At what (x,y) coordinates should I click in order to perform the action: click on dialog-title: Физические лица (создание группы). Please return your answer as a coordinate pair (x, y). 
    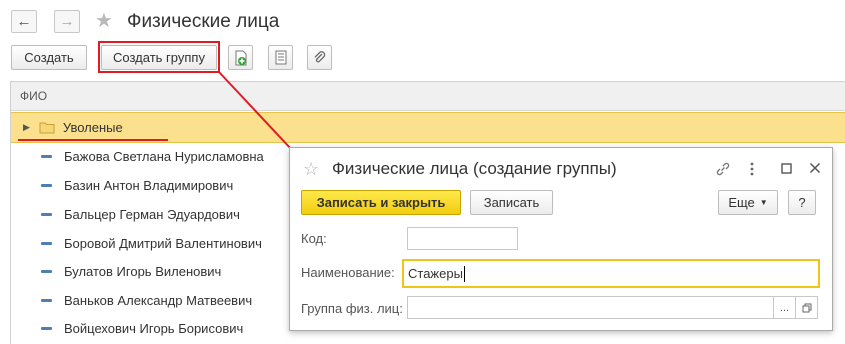
    Looking at the image, I should click on (474, 168).